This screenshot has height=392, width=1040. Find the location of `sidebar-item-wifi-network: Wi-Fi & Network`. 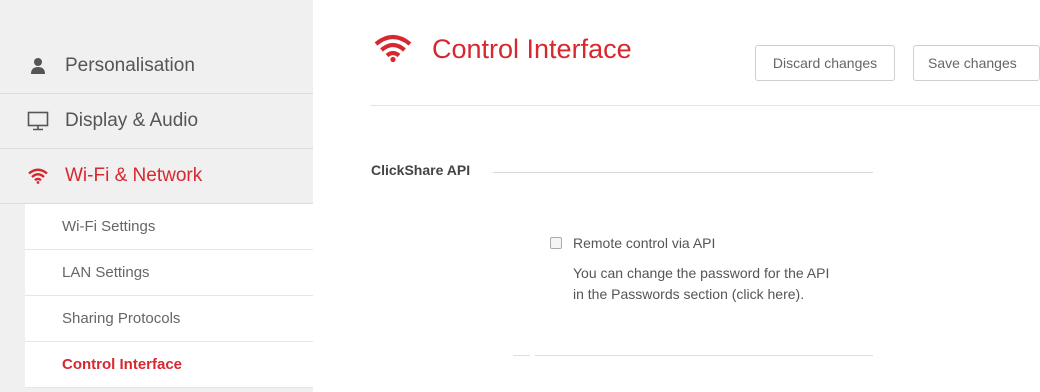

sidebar-item-wifi-network: Wi-Fi & Network is located at coordinates (156, 176).